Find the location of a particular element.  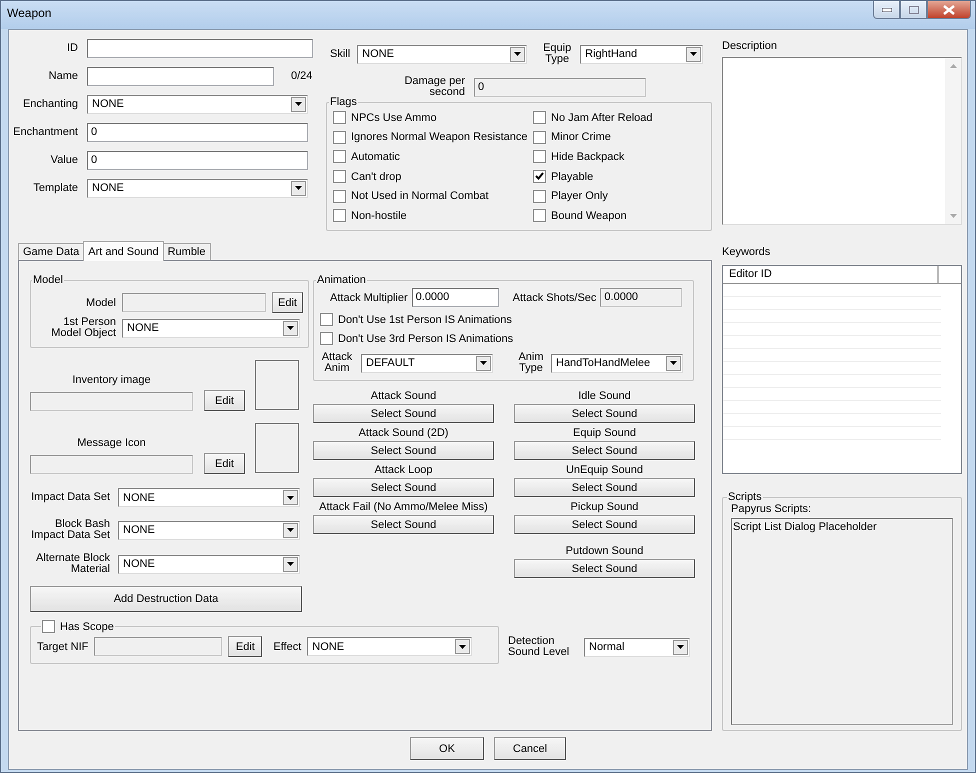

window-title: Weapon is located at coordinates (29, 13).